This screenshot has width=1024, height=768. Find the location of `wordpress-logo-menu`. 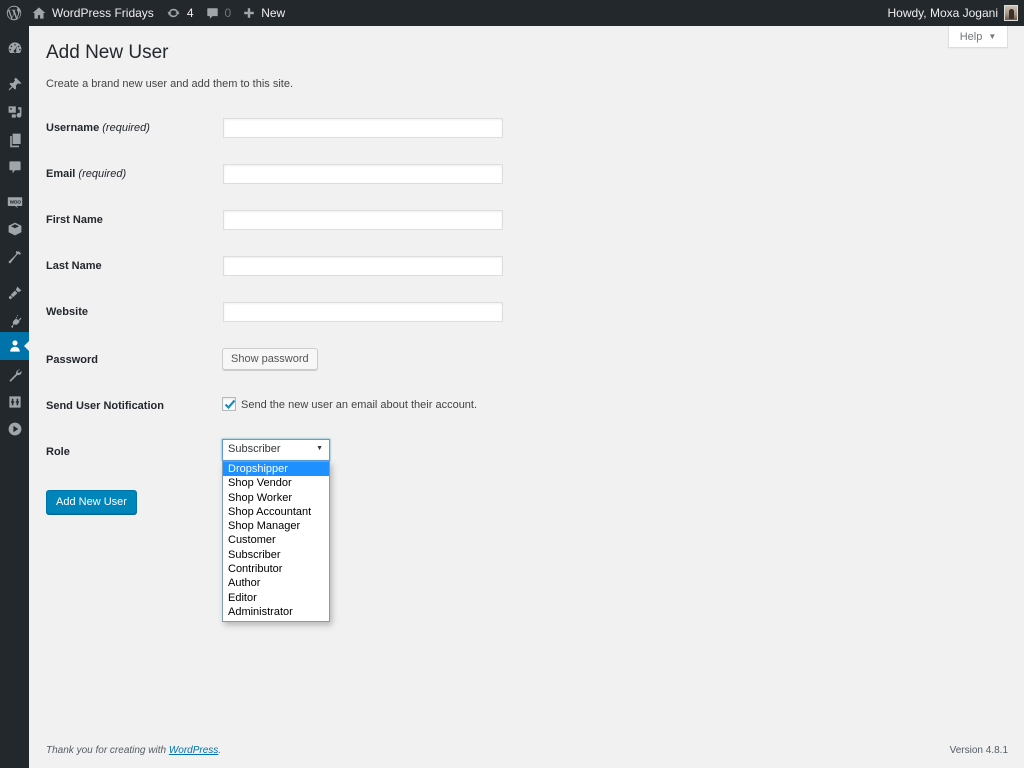

wordpress-logo-menu is located at coordinates (14, 13).